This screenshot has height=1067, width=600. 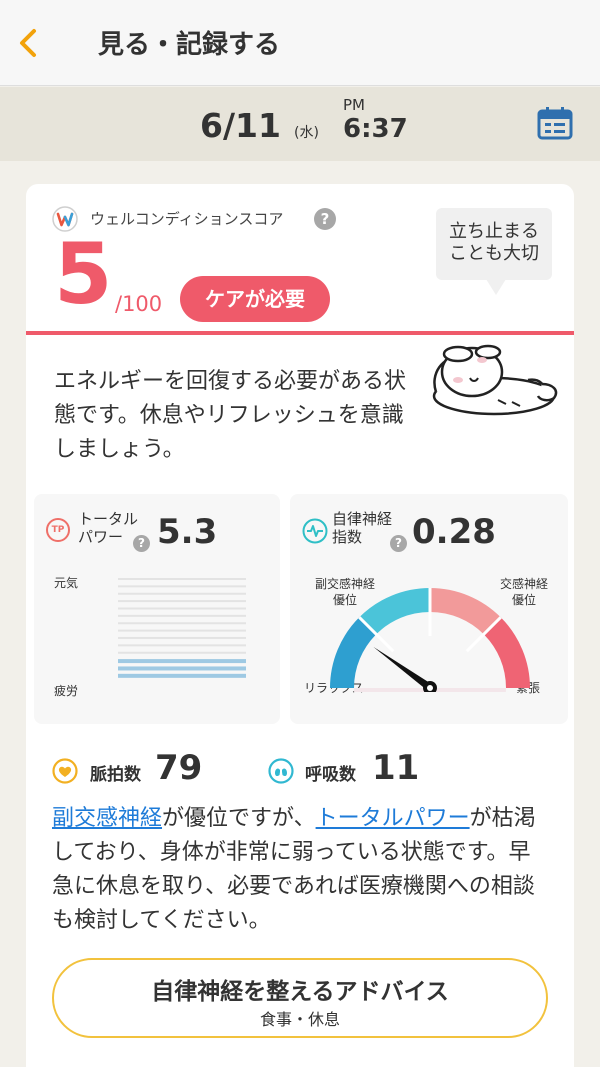 What do you see at coordinates (139, 304) in the screenshot?
I see `score-max: /100` at bounding box center [139, 304].